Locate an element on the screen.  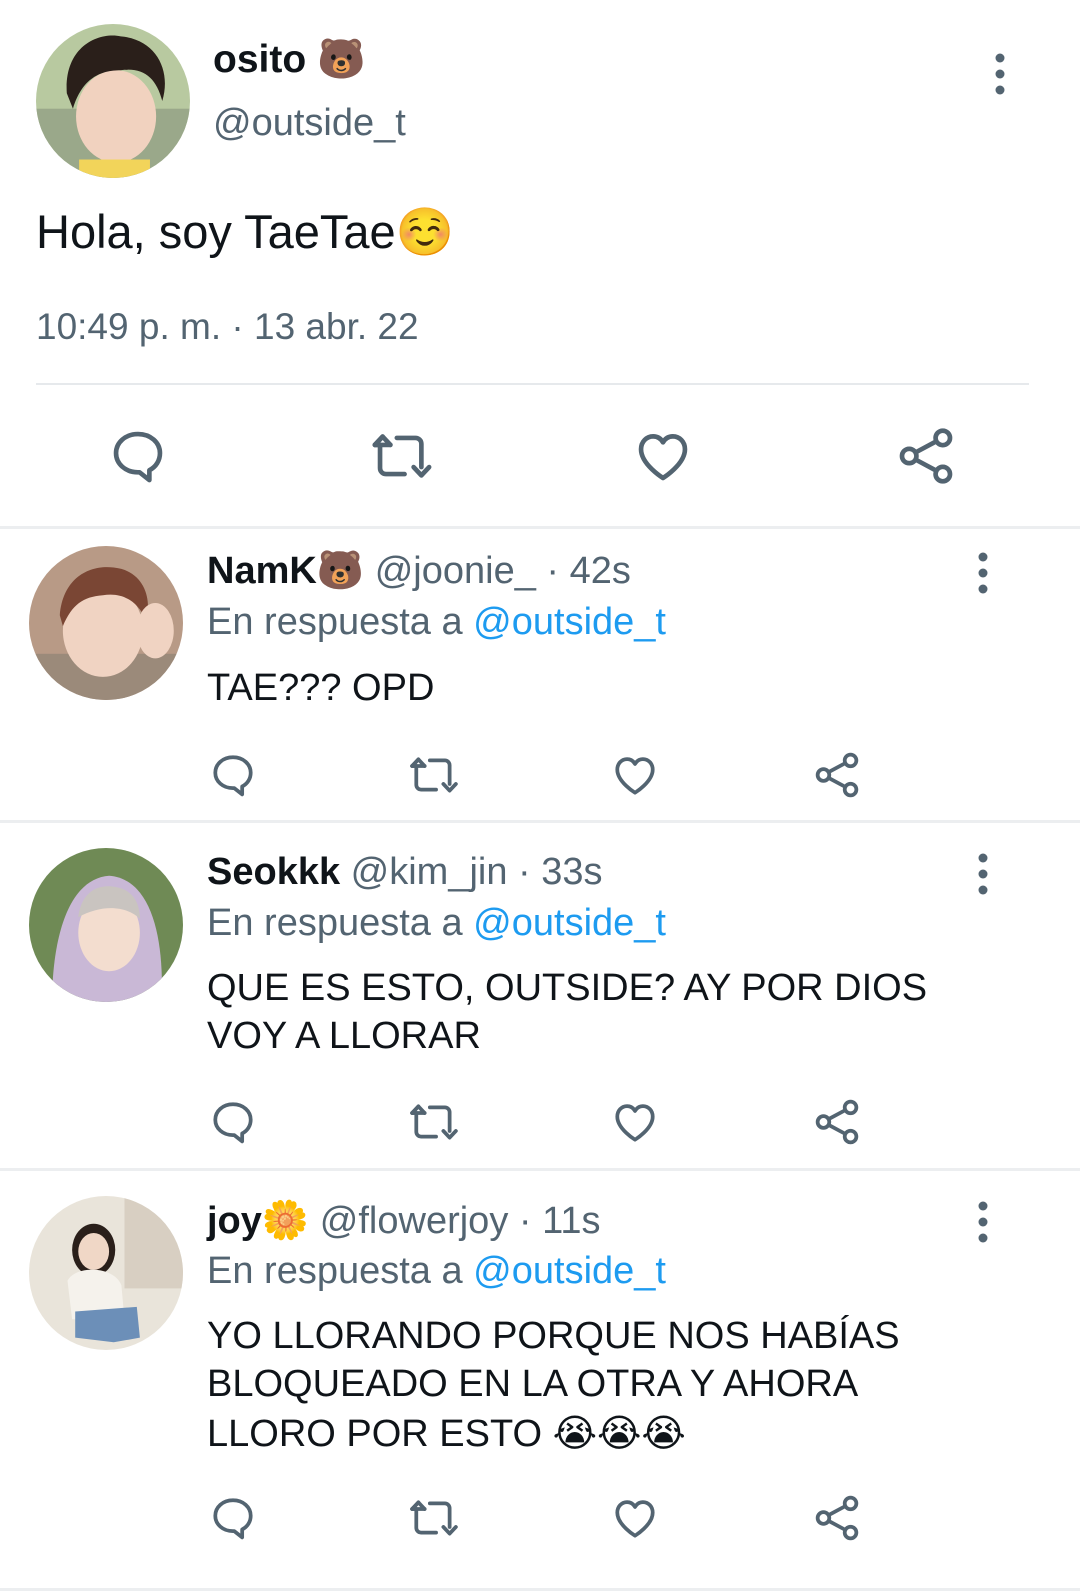
user-handle: @kim_jin is located at coordinates (429, 872).